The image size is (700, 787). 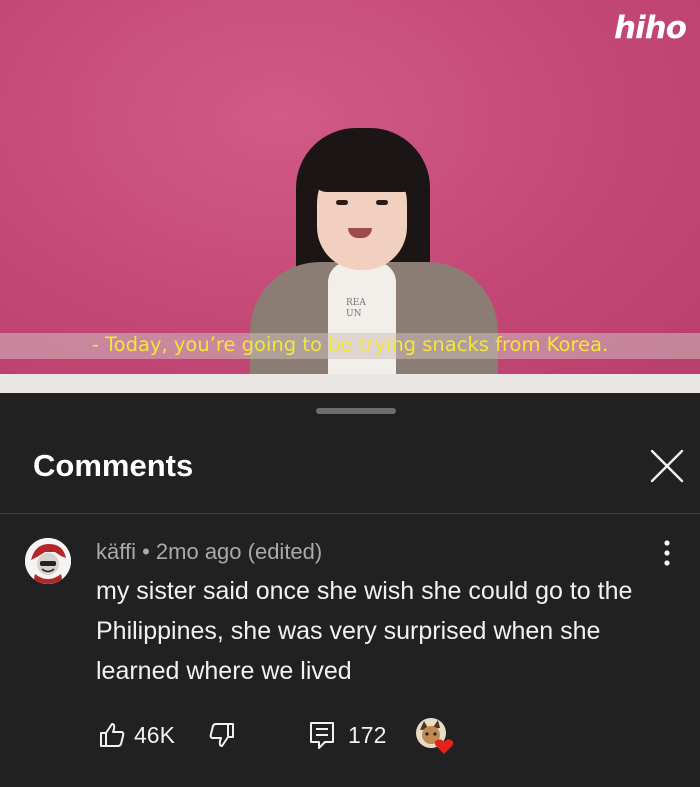 What do you see at coordinates (154, 734) in the screenshot?
I see `like-count: 46K` at bounding box center [154, 734].